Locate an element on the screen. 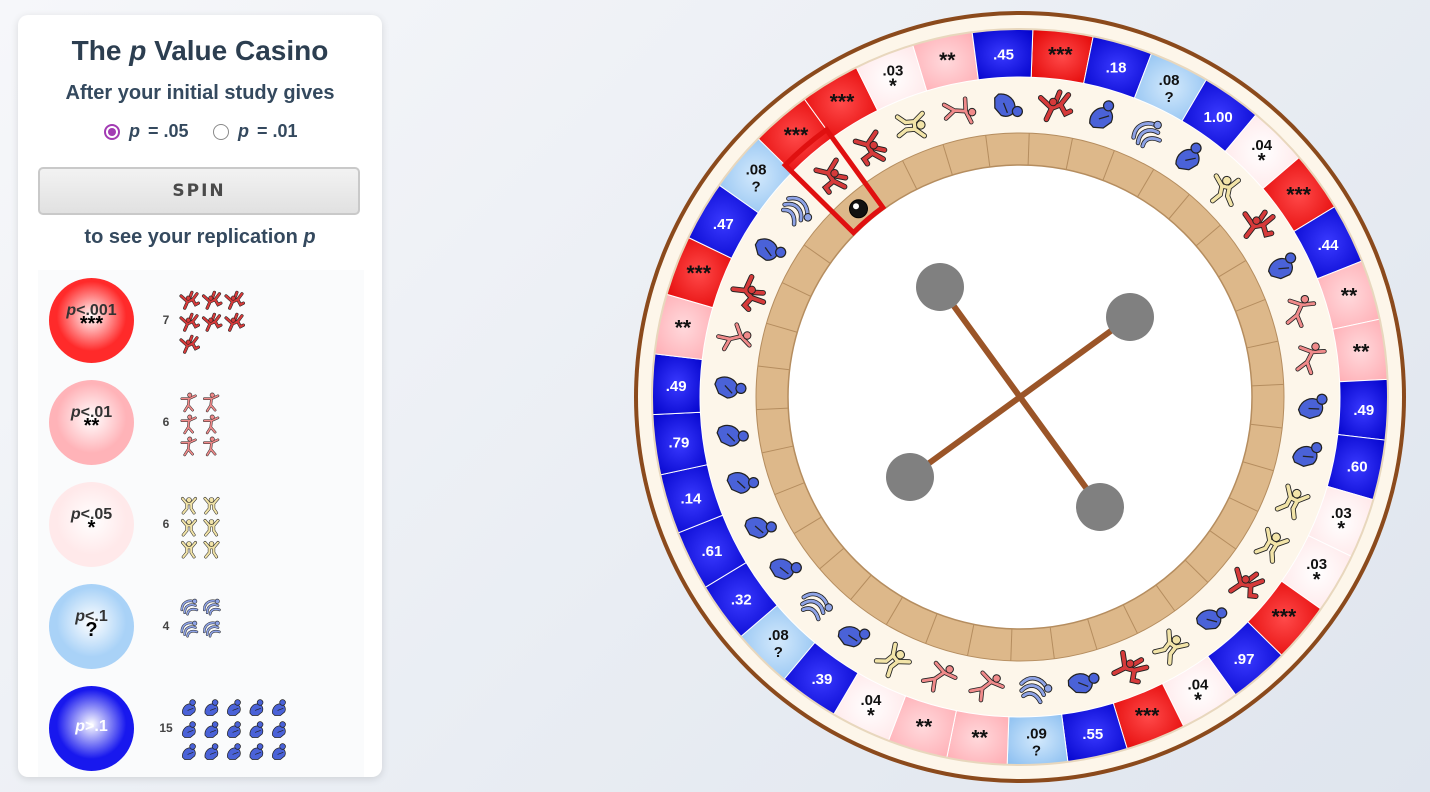 Image resolution: width=1430 pixels, height=792 pixels. pocket-value-label: .39 is located at coordinates (821, 679).